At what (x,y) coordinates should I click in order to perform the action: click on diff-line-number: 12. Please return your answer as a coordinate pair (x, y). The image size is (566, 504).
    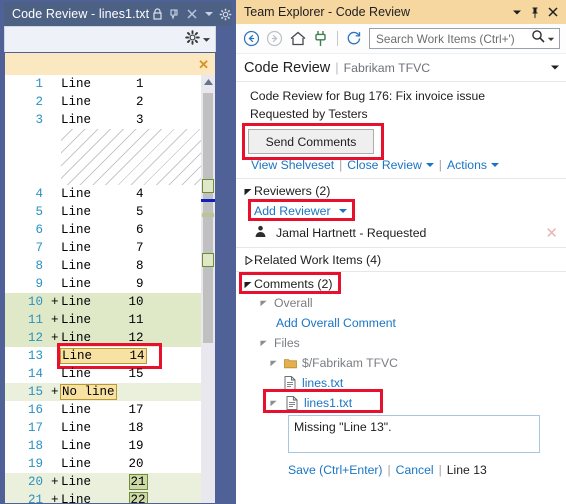
    Looking at the image, I should click on (35, 338).